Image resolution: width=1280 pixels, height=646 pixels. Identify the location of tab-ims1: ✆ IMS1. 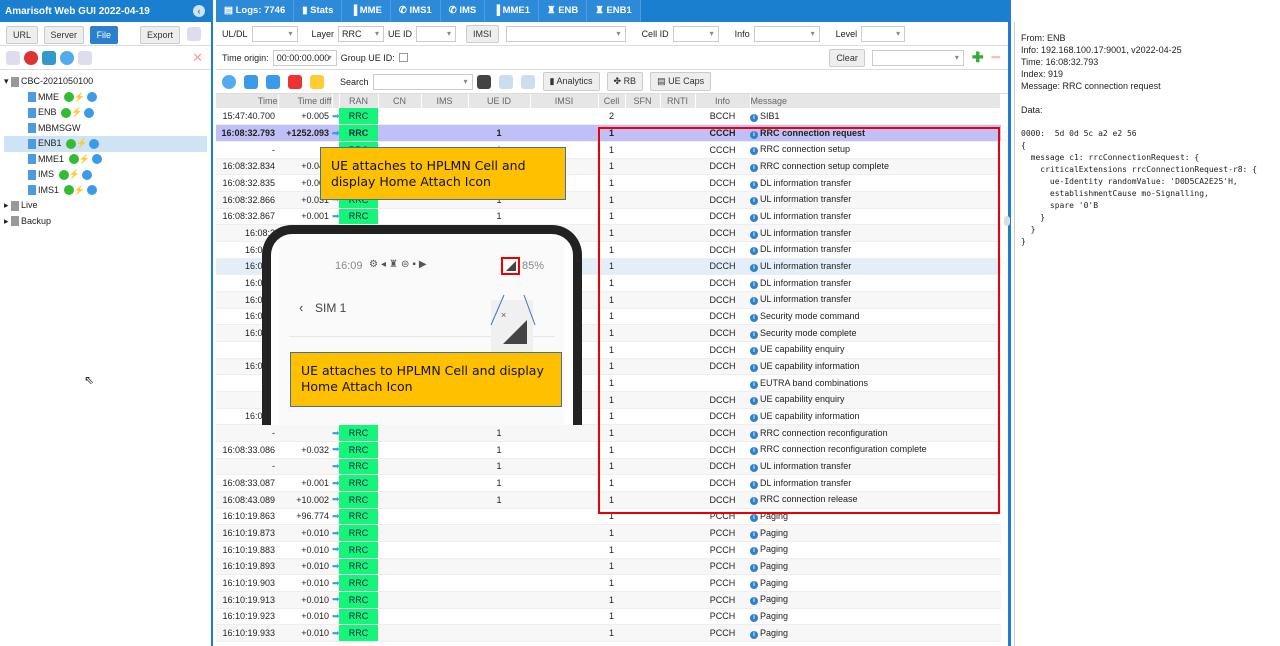
(415, 11).